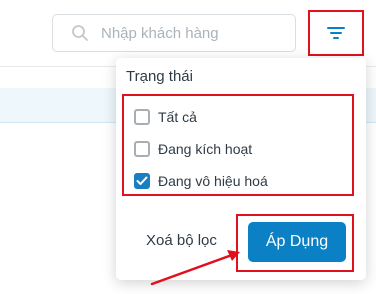 The width and height of the screenshot is (376, 294). What do you see at coordinates (177, 117) in the screenshot?
I see `option-label: Tất cả` at bounding box center [177, 117].